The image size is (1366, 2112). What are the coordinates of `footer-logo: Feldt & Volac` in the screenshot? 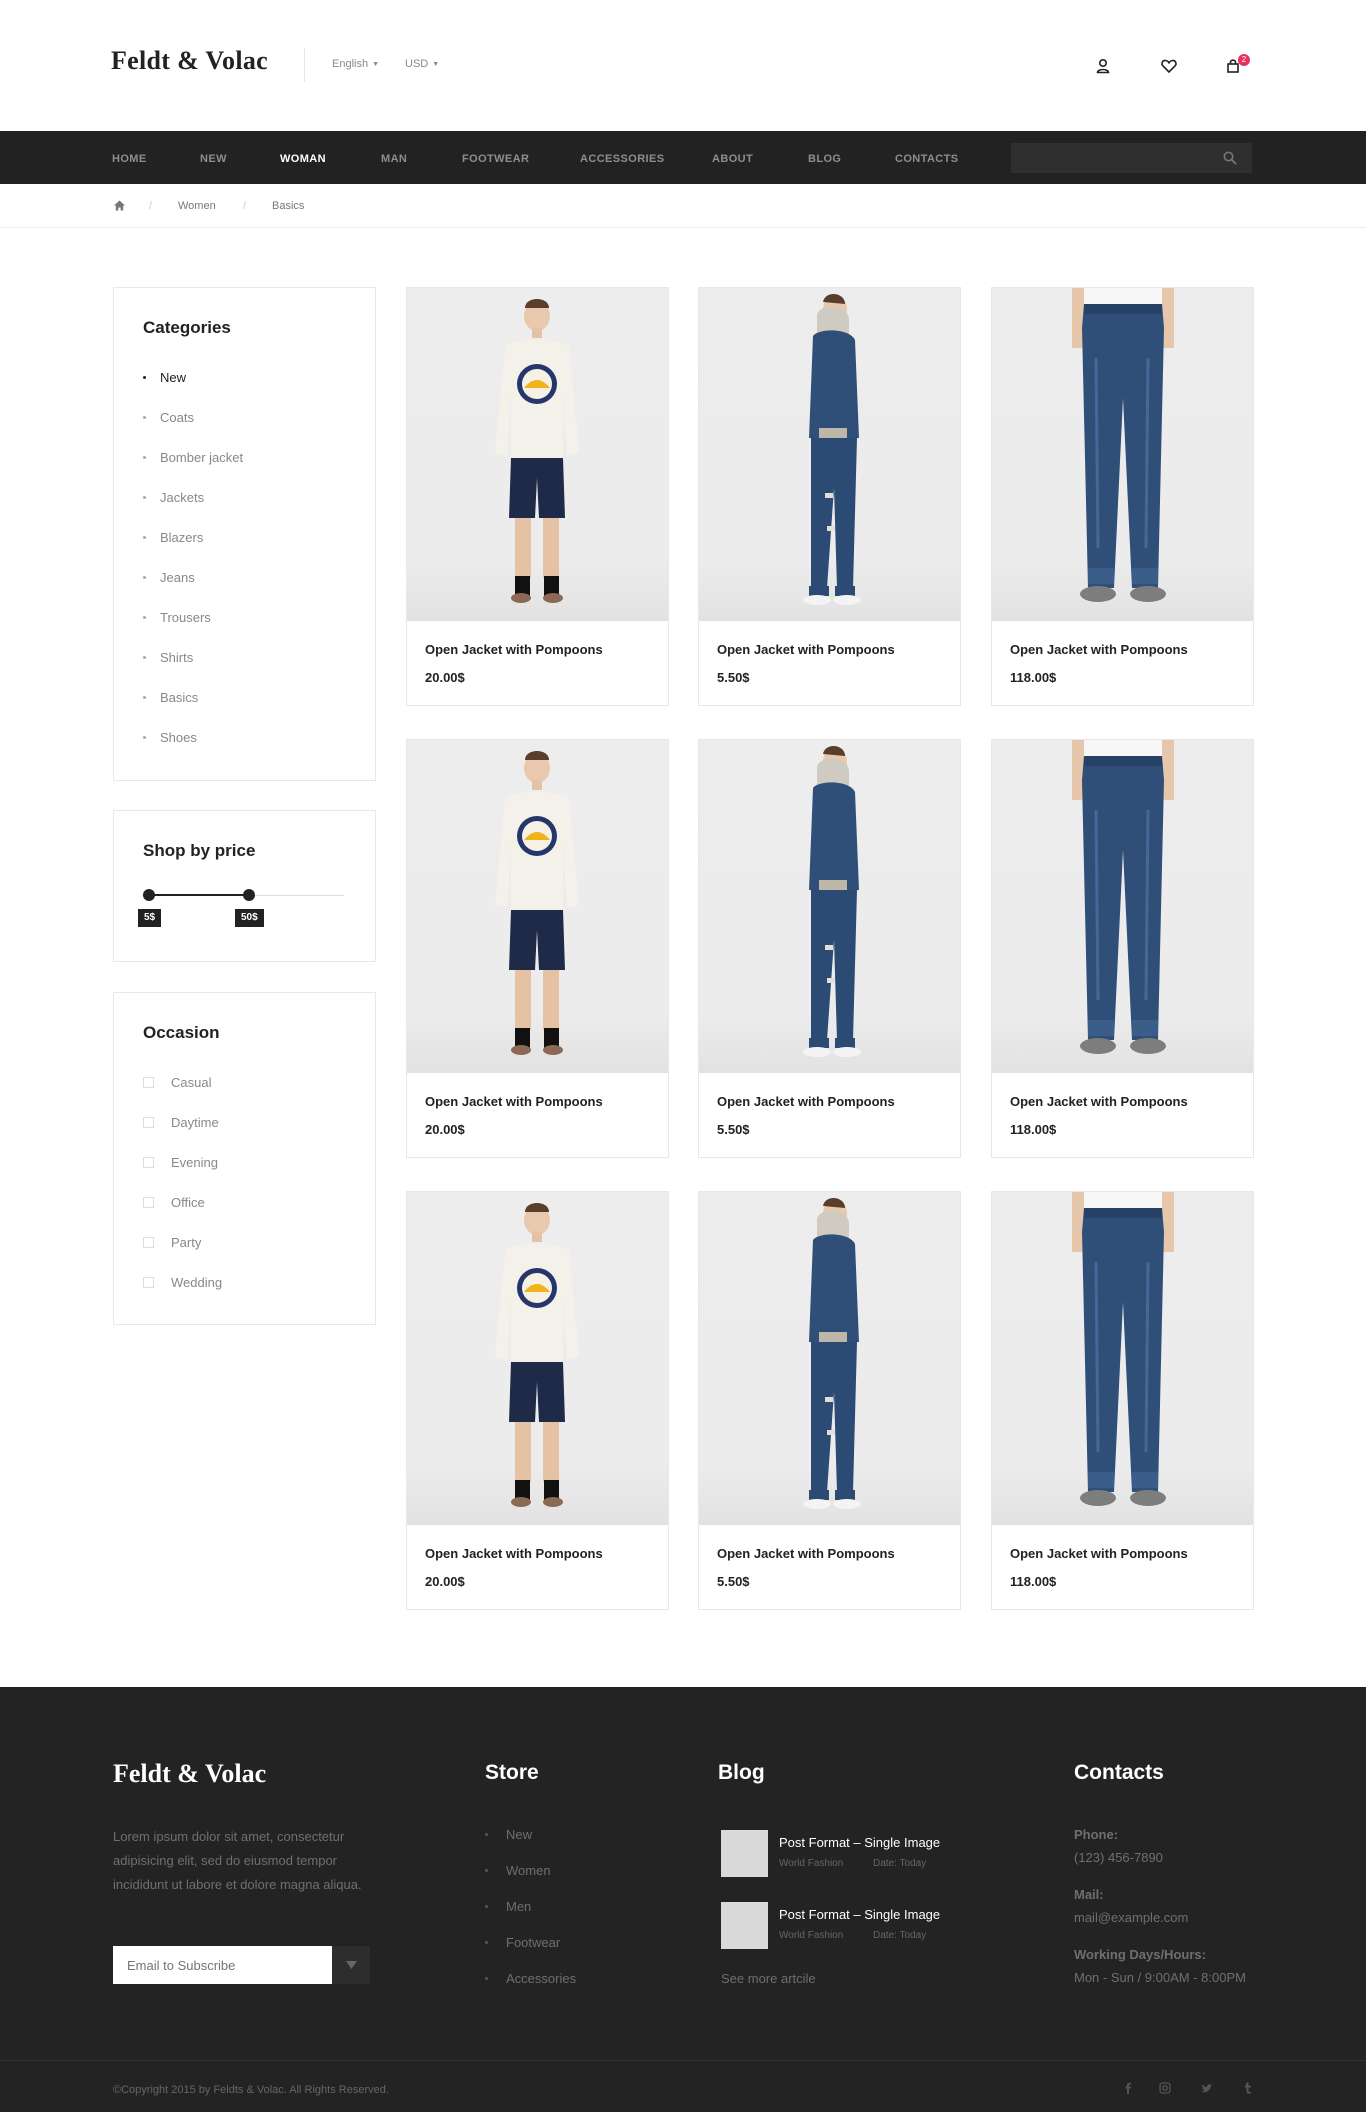 It's located at (189, 1774).